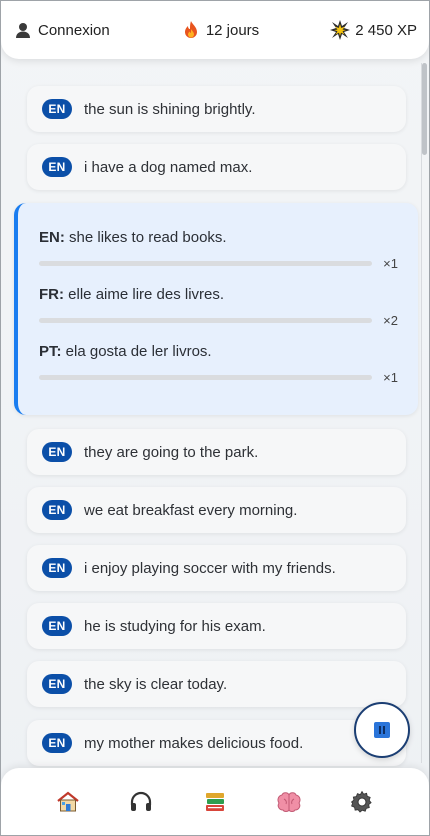 Image resolution: width=430 pixels, height=836 pixels. I want to click on translation-lang: PT:, so click(50, 351).